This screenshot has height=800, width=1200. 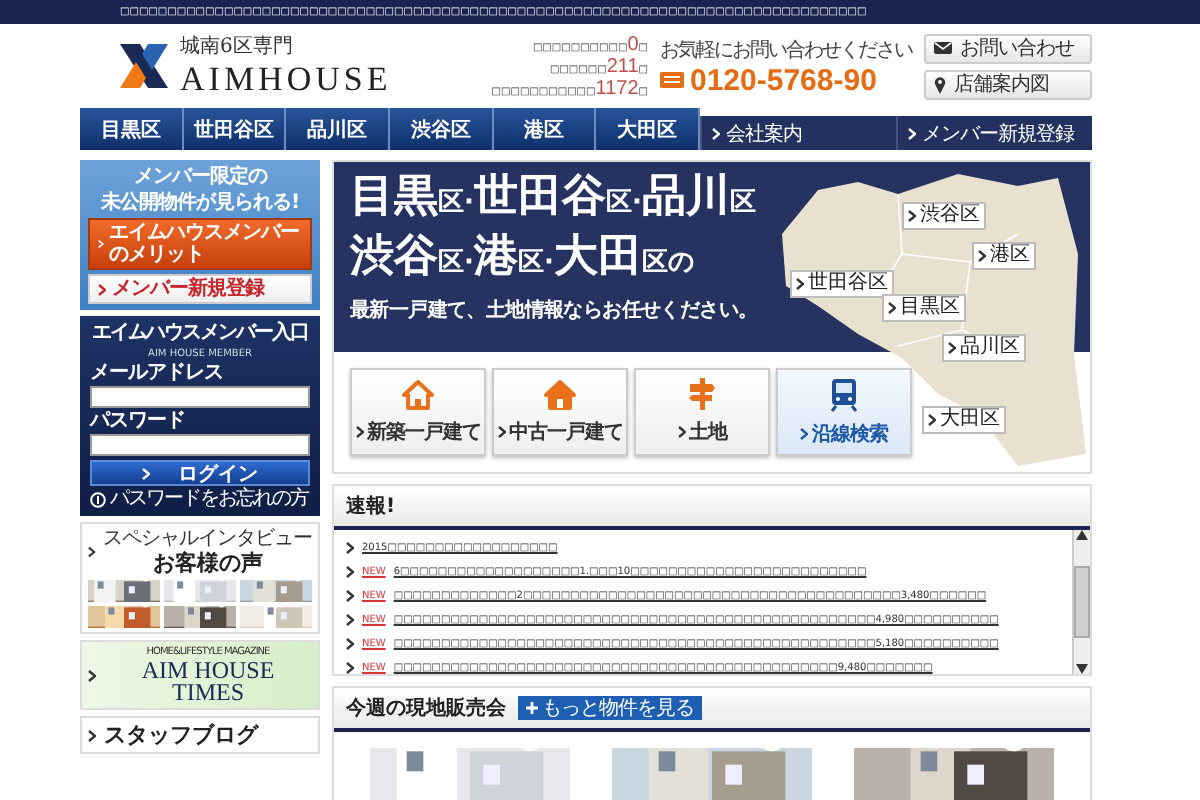 What do you see at coordinates (235, 129) in the screenshot?
I see `area-tab: 世田谷区` at bounding box center [235, 129].